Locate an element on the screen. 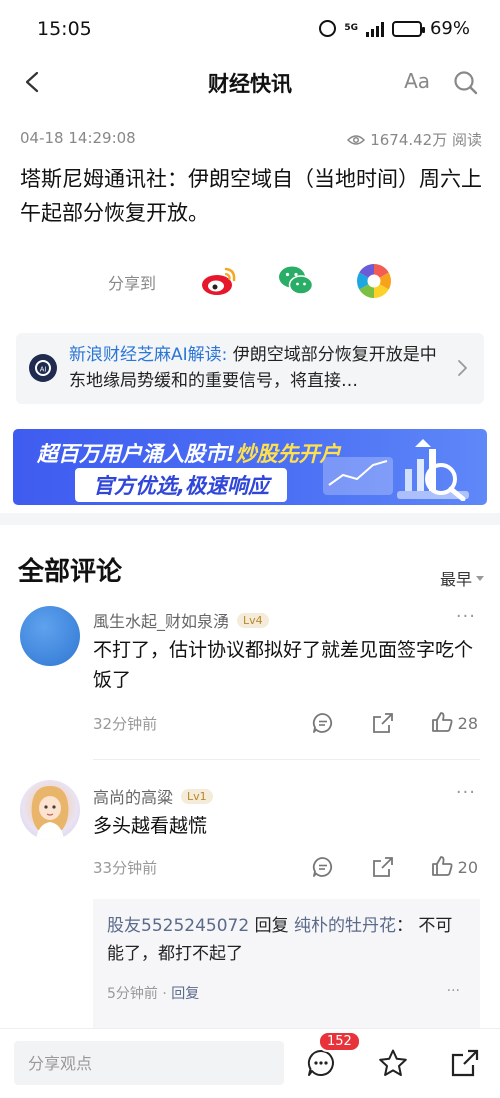  signal-icon is located at coordinates (374, 29).